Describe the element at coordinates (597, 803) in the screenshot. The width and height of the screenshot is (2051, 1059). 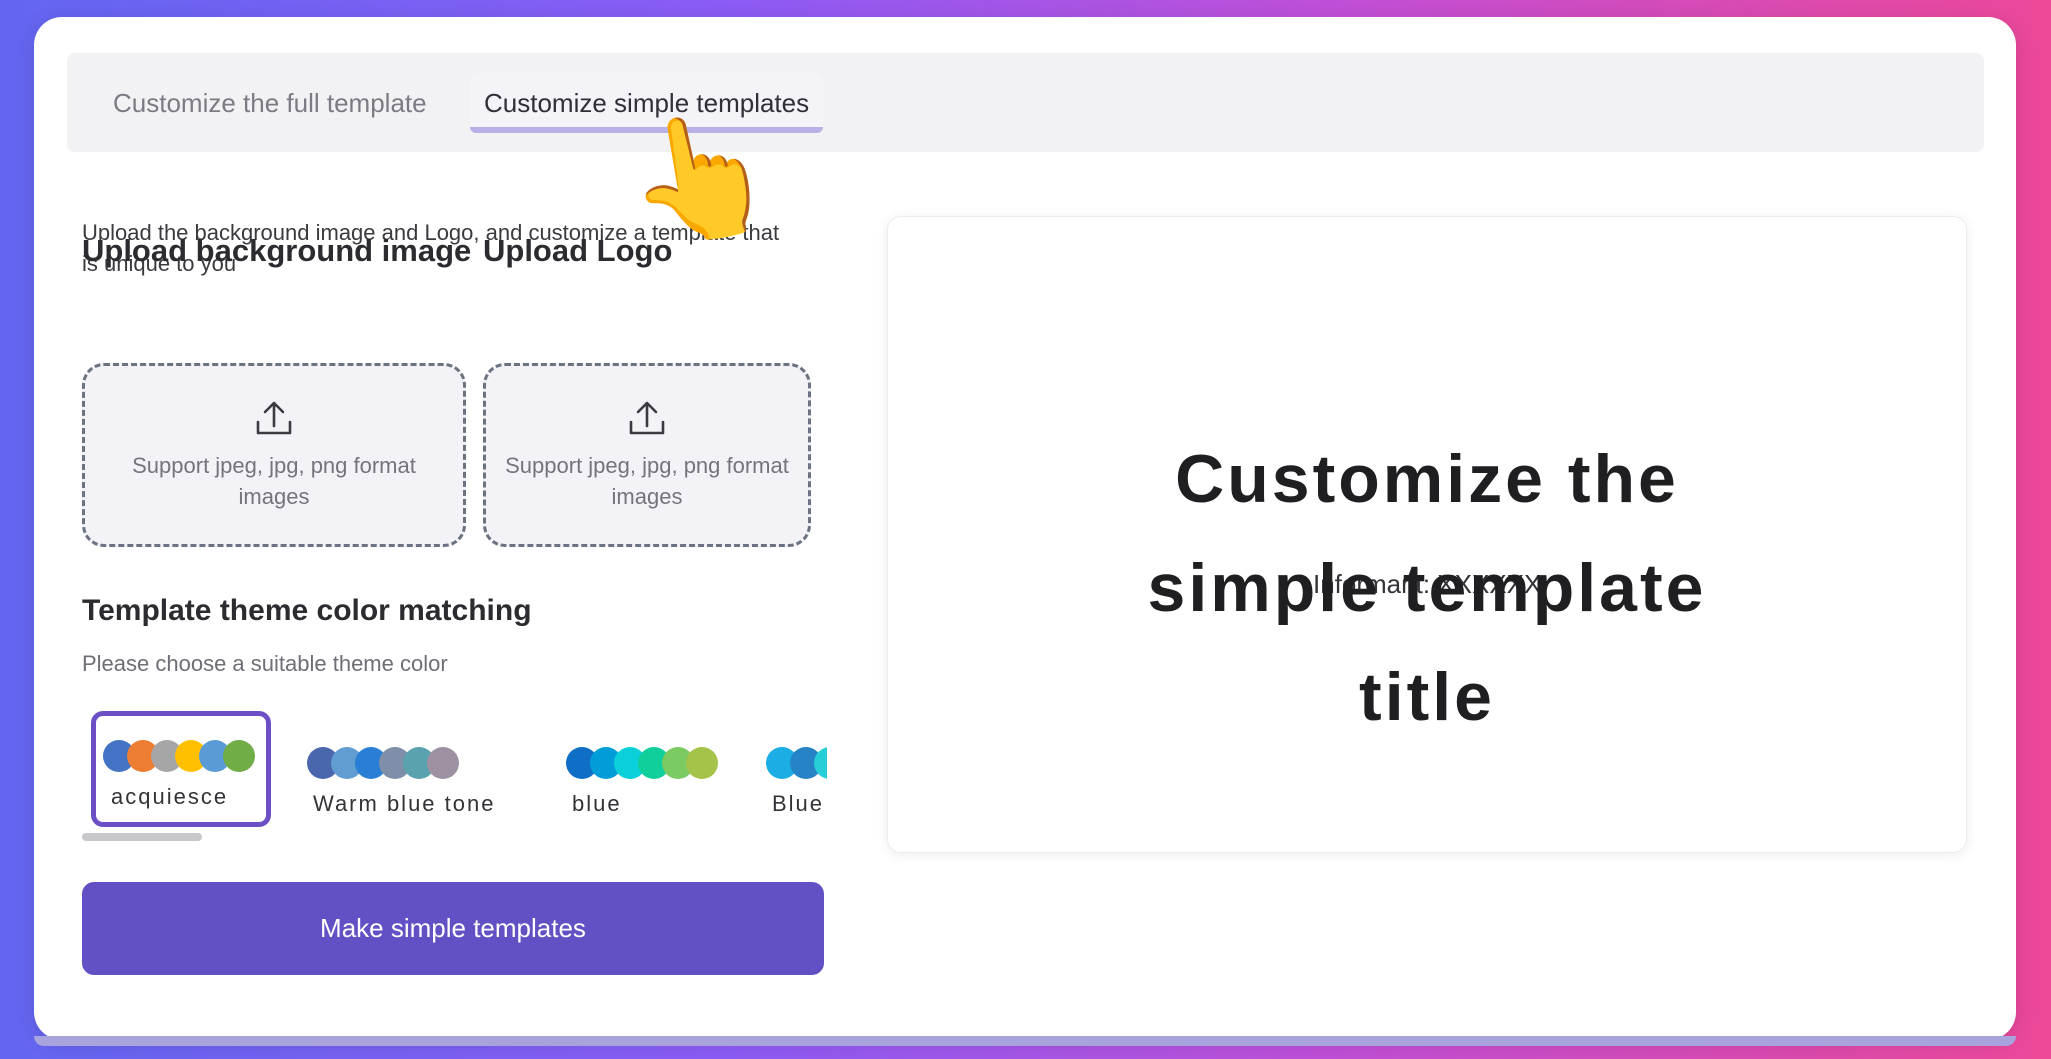
I see `theme-option-label: blue` at that location.